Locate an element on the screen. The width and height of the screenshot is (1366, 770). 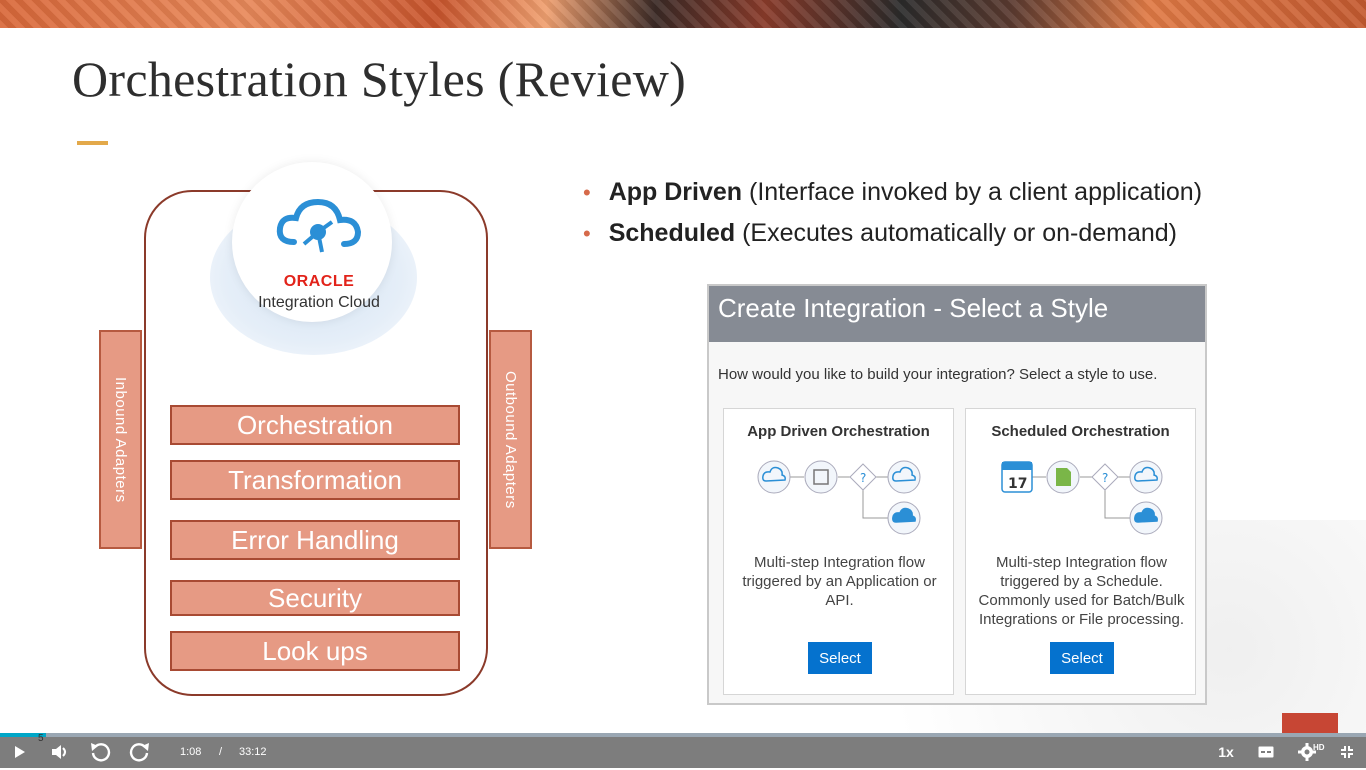
select-scheduled-button: Select is located at coordinates (1082, 658).